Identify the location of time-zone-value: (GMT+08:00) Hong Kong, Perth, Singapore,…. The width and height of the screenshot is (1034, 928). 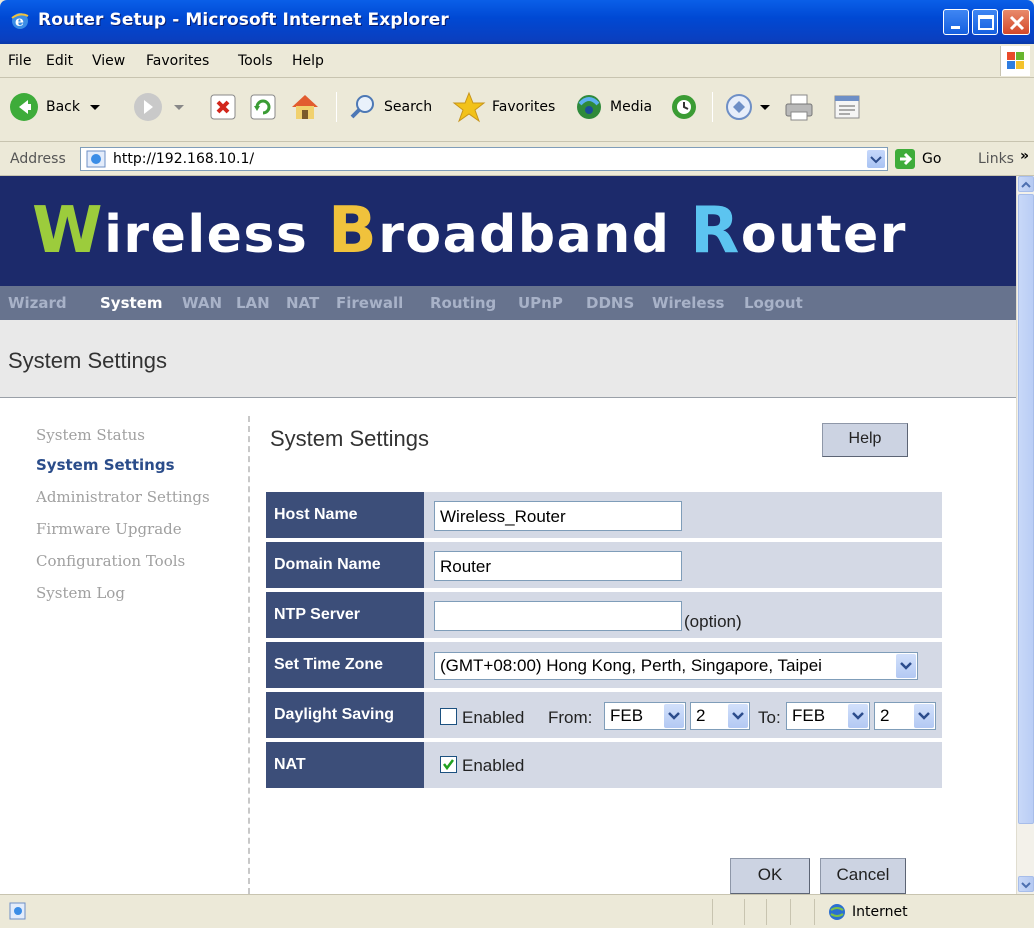
(631, 665).